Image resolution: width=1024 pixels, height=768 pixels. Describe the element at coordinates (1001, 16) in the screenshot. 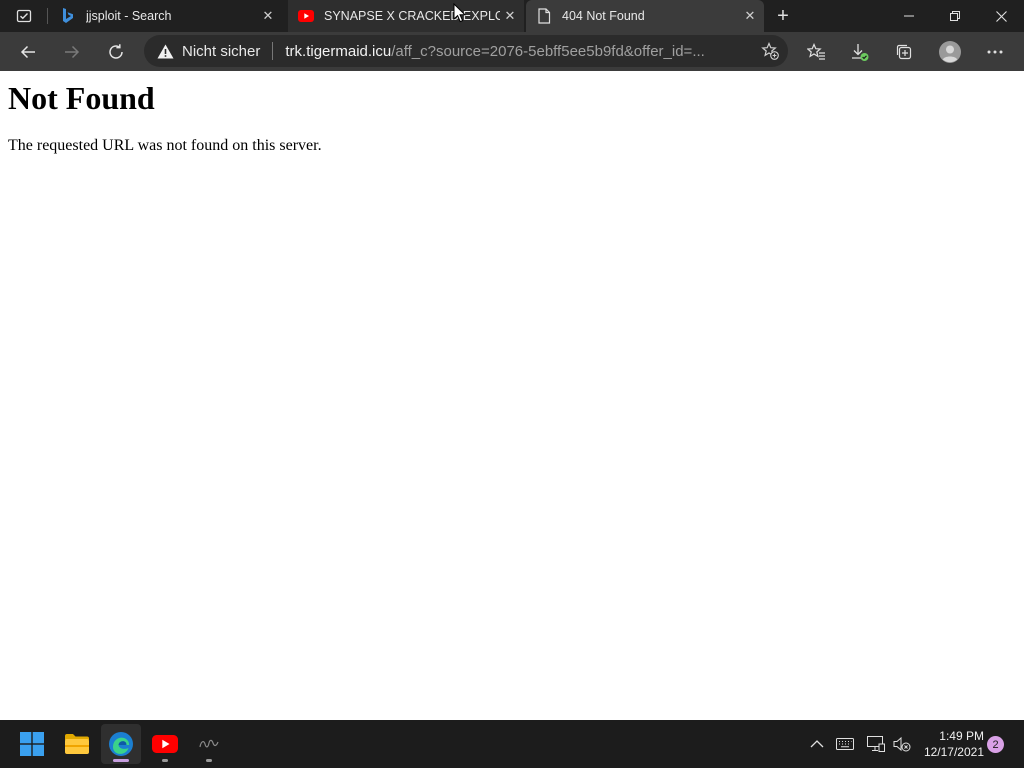

I see `close-window-button` at that location.